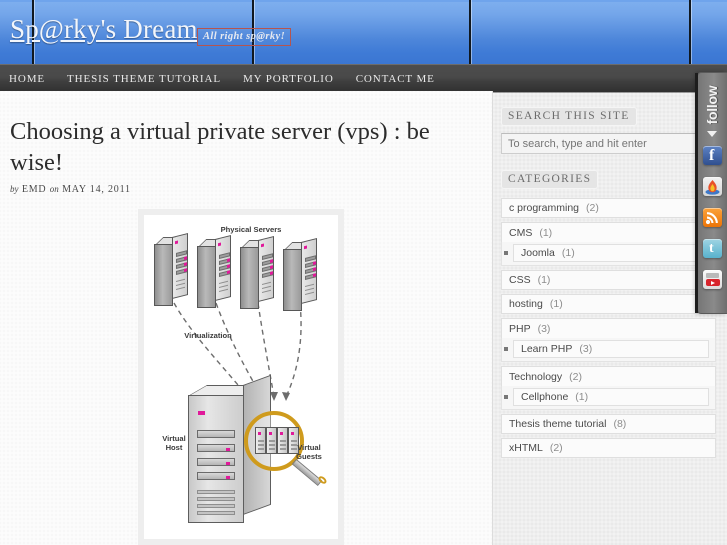 The width and height of the screenshot is (727, 545). Describe the element at coordinates (363, 32) in the screenshot. I see `site-header: Sp@rky's Dream All right sp@rky!` at that location.